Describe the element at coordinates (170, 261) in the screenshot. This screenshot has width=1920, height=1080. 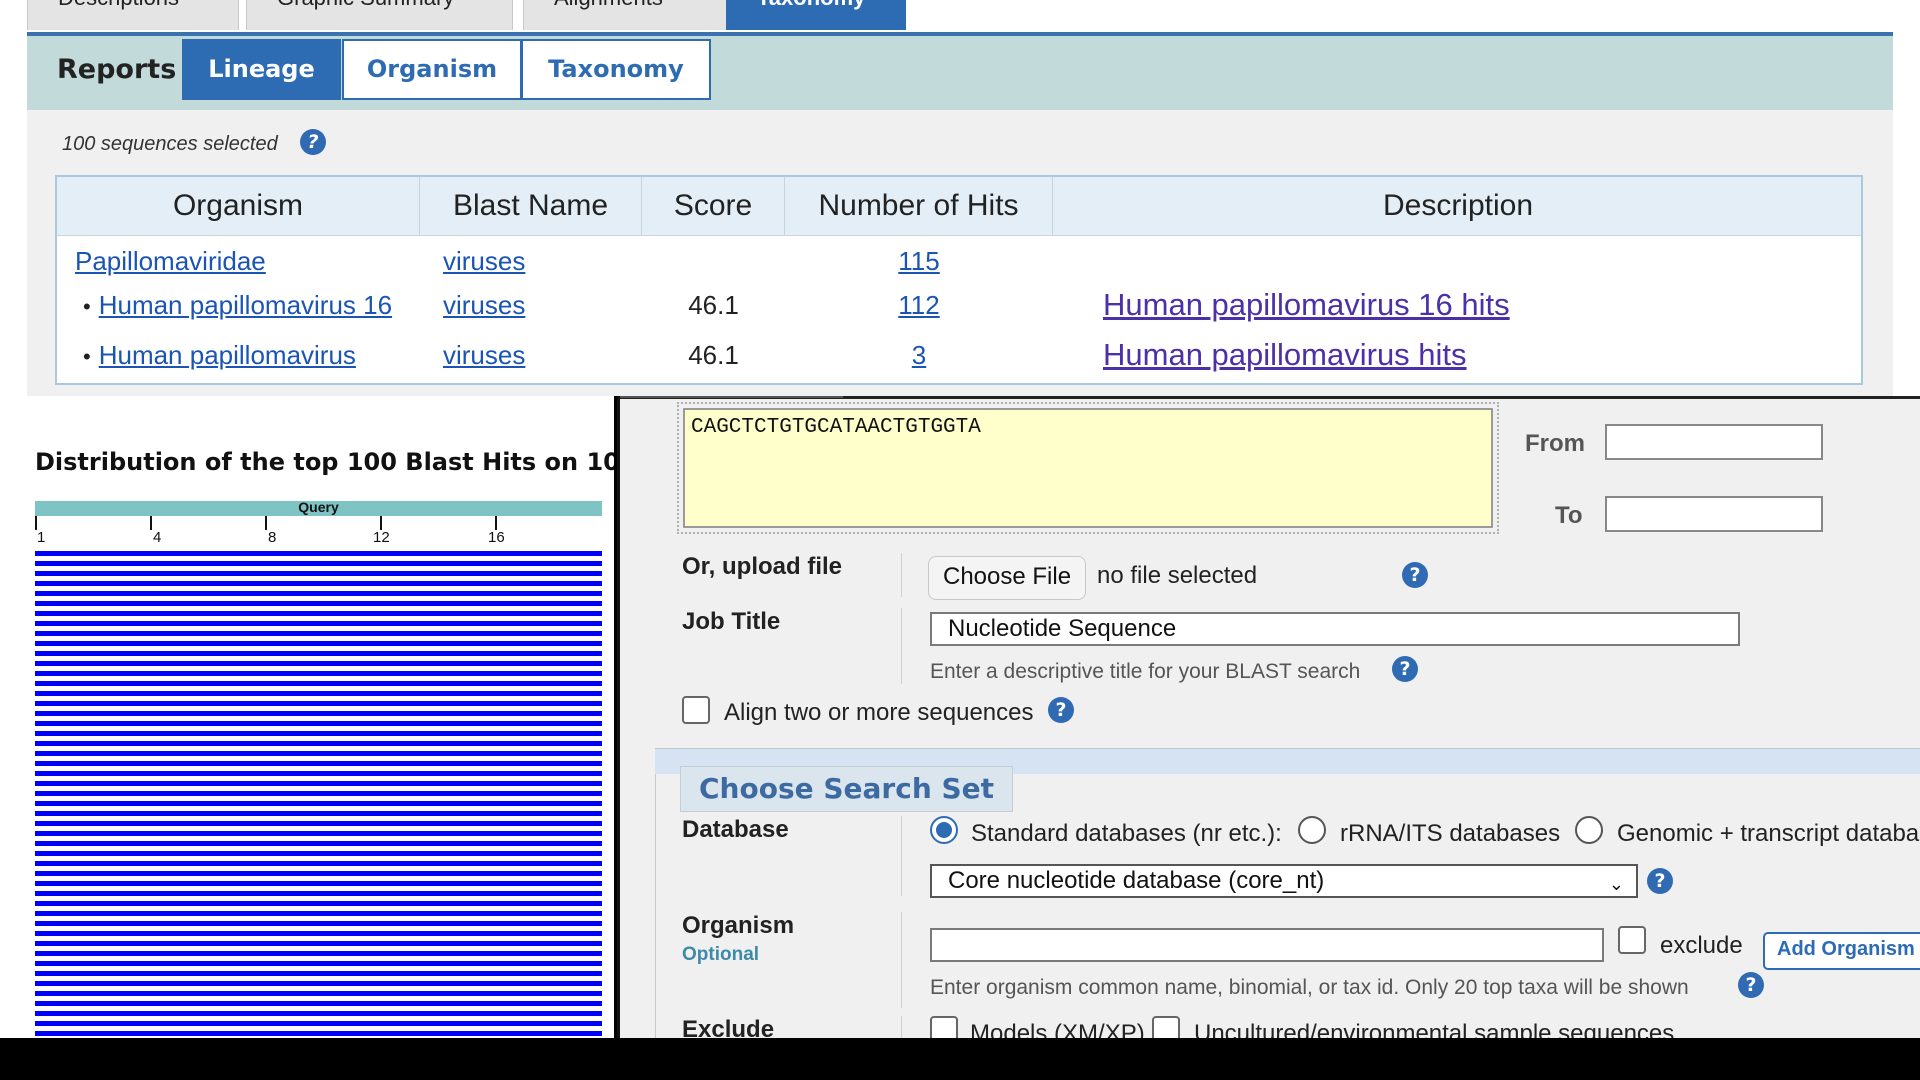
I see `organism-link: Papillomaviridae` at that location.